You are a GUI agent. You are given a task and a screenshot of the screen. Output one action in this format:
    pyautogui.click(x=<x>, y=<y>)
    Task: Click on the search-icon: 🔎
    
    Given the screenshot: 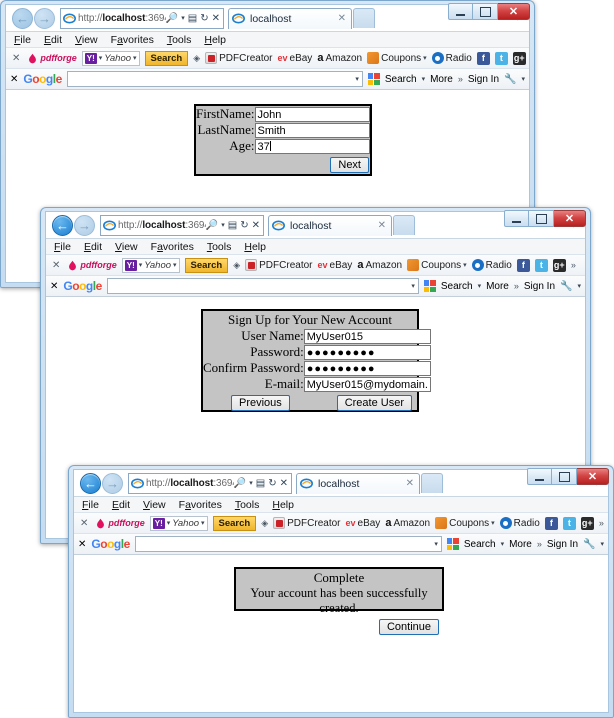 What is the action you would take?
    pyautogui.click(x=212, y=225)
    